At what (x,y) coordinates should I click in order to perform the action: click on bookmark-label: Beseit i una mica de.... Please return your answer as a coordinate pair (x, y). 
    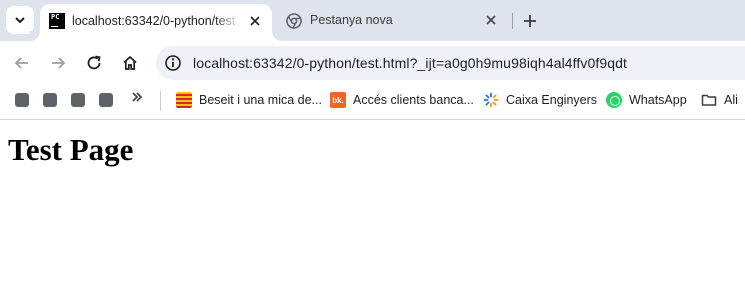
    Looking at the image, I should click on (260, 100).